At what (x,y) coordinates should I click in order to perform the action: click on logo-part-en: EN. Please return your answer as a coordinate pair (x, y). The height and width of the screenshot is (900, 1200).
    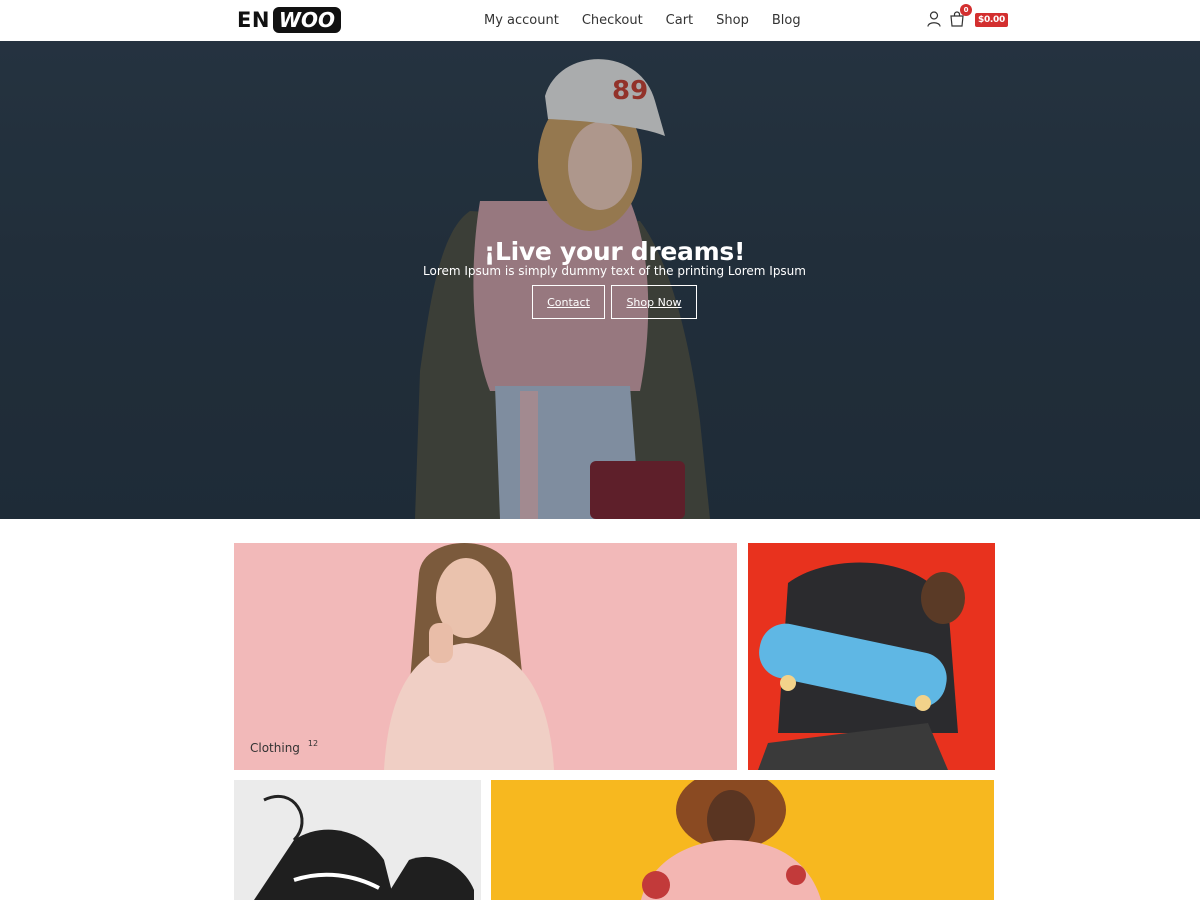
    Looking at the image, I should click on (253, 20).